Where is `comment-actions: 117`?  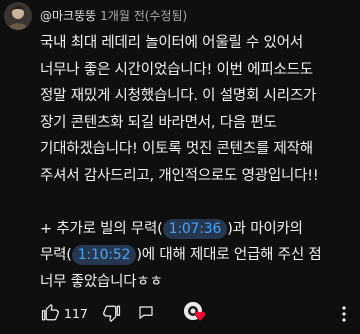
comment-actions: 117 is located at coordinates (124, 313).